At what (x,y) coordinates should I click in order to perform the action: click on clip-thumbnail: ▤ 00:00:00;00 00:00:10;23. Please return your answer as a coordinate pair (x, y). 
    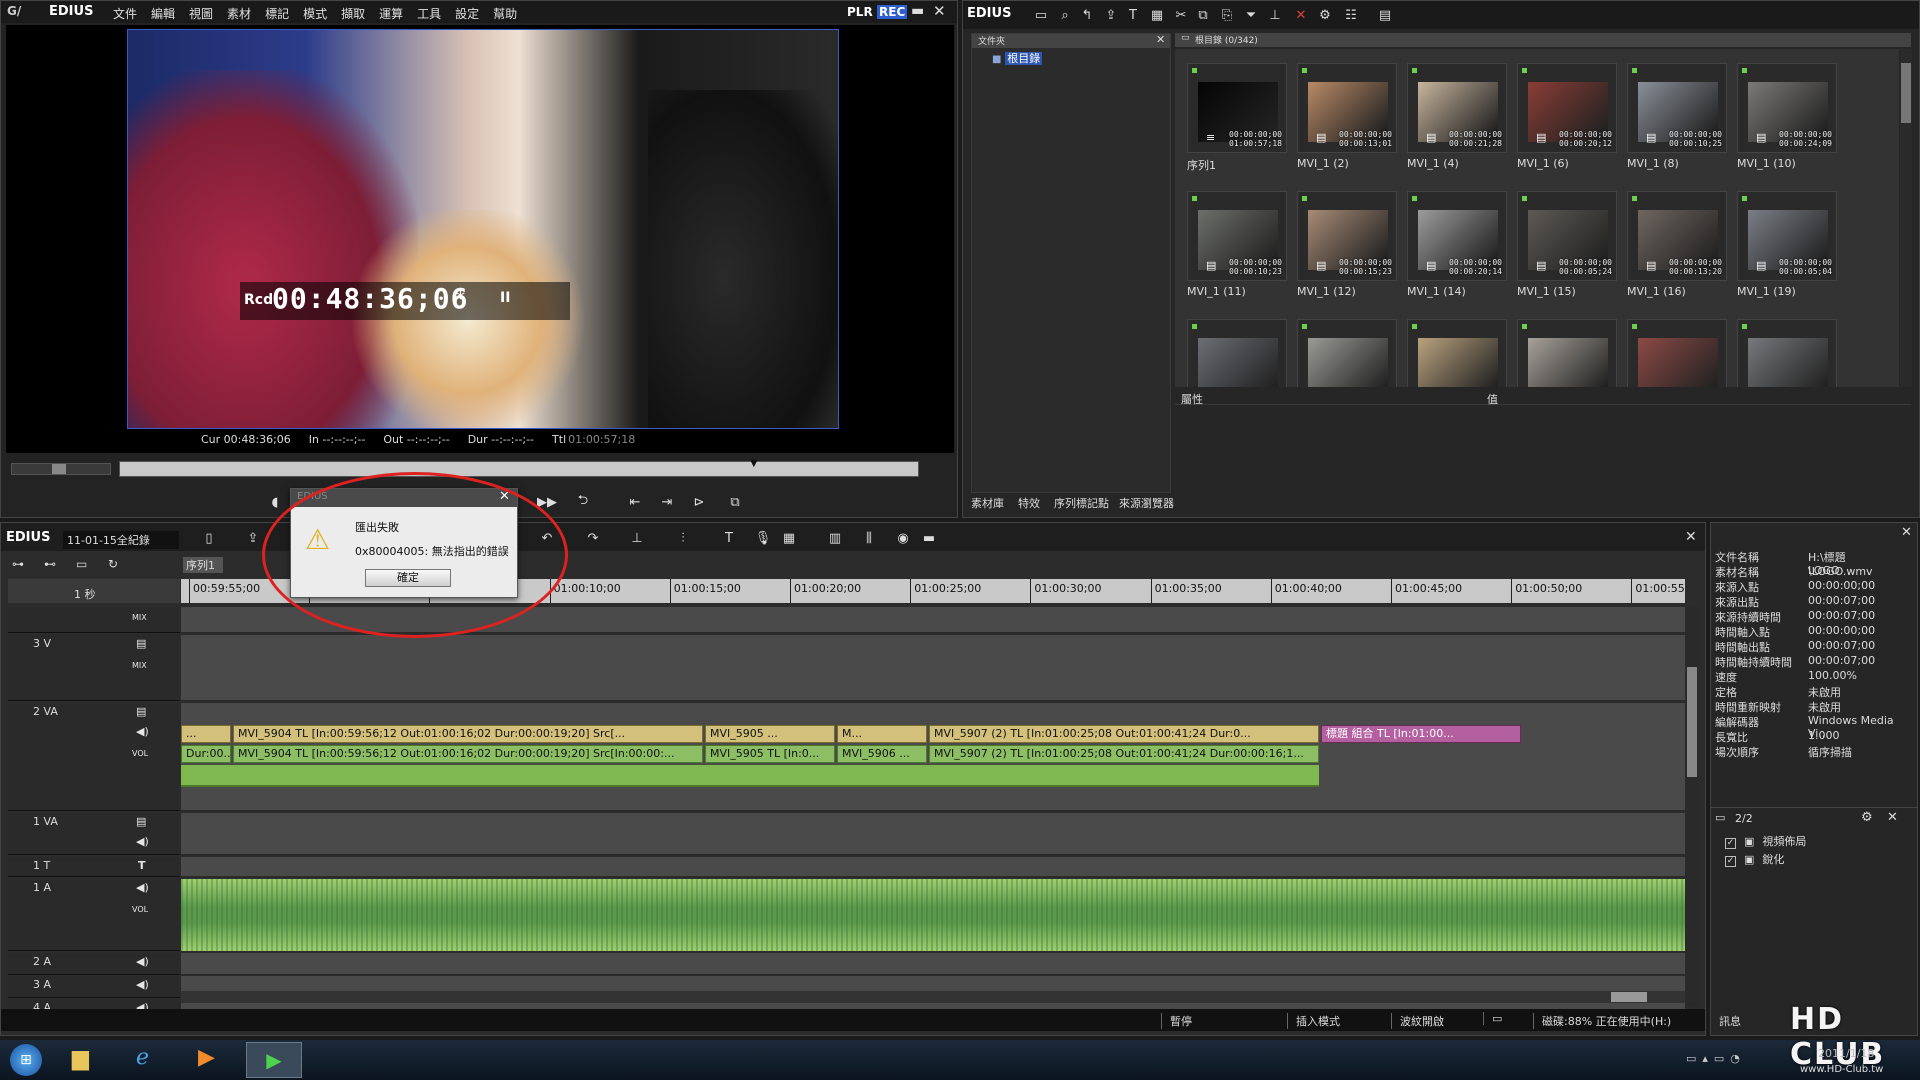
    Looking at the image, I should click on (1237, 236).